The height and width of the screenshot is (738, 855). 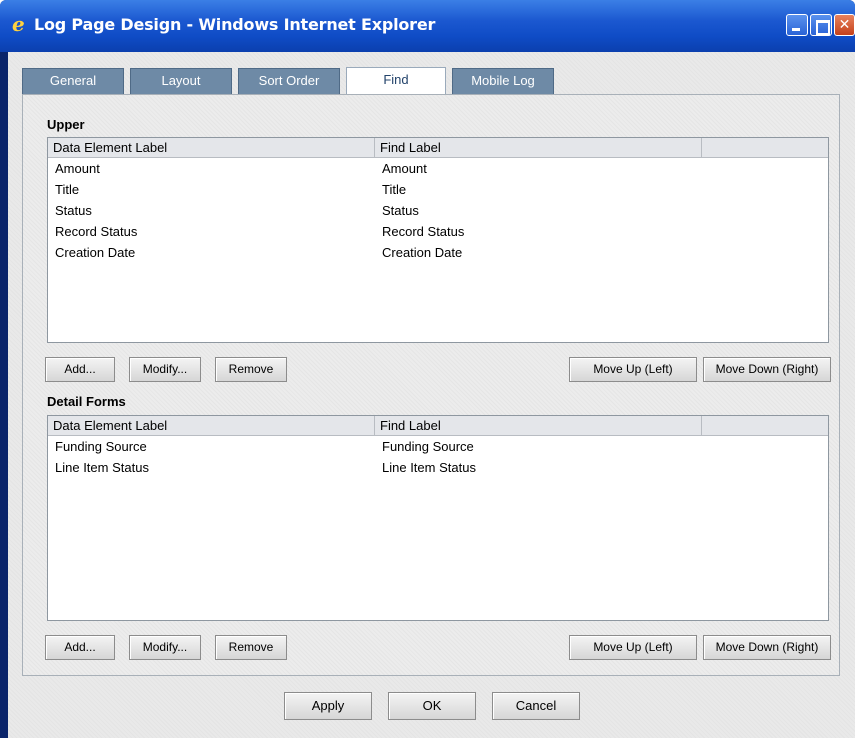 What do you see at coordinates (432, 706) in the screenshot?
I see `ok-button: OK` at bounding box center [432, 706].